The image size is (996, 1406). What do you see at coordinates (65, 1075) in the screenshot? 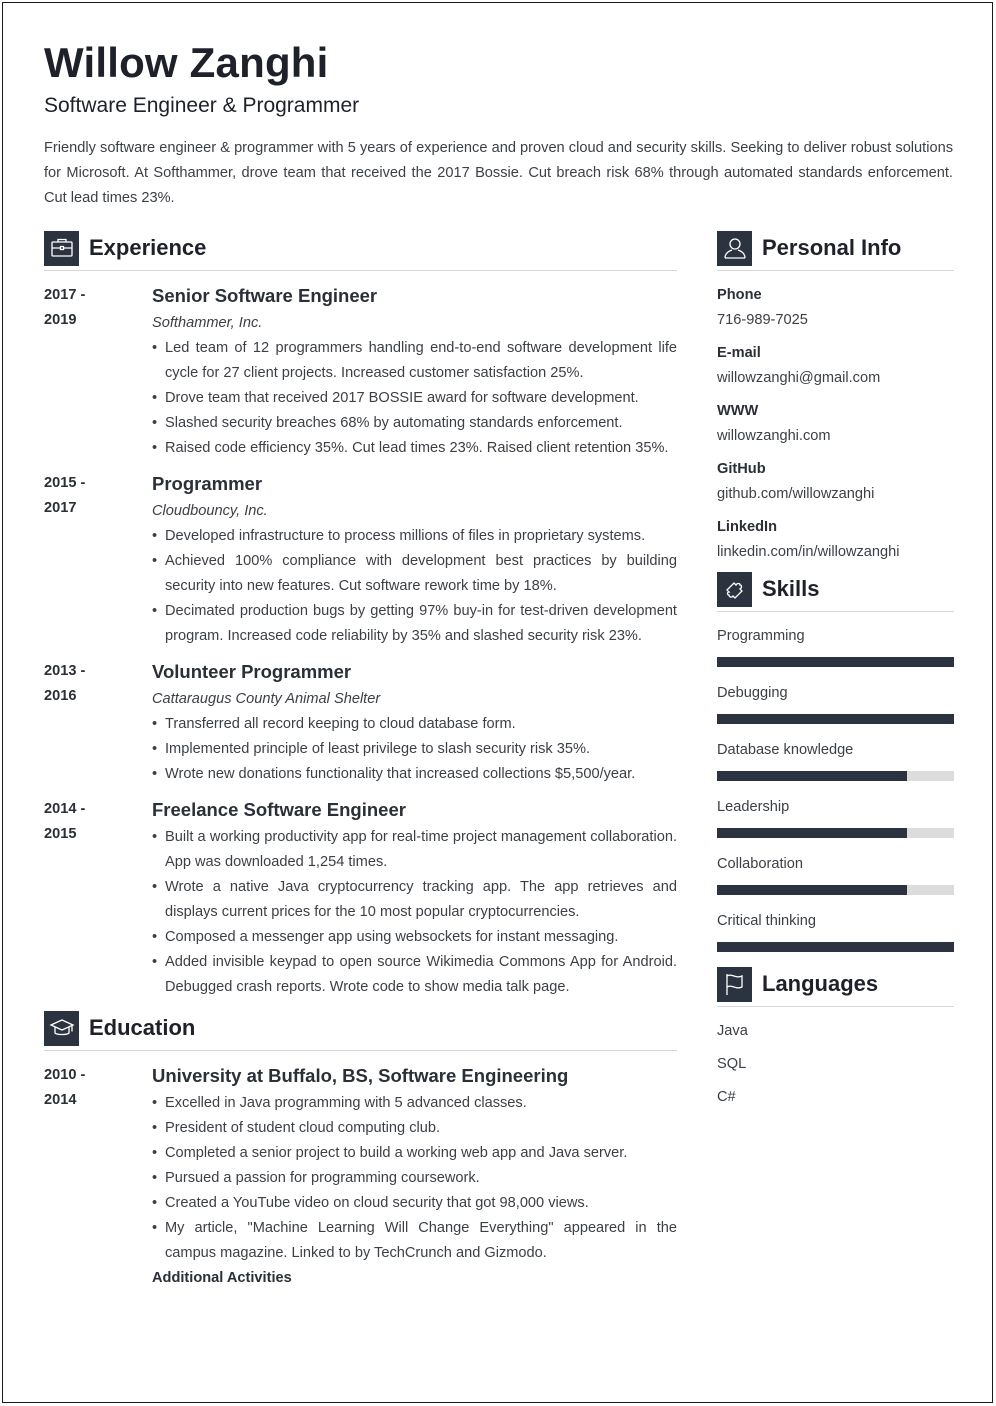
I see `date-start: 2010 -` at bounding box center [65, 1075].